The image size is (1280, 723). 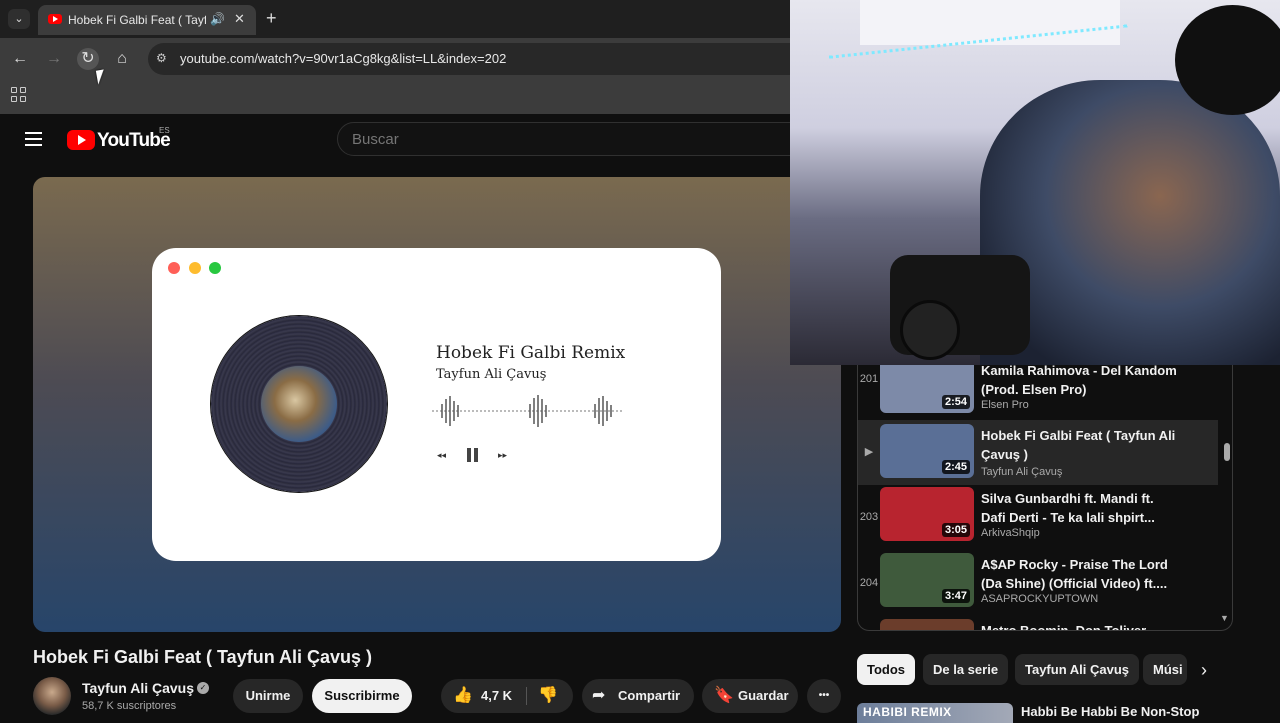 I want to click on window-maximize-dot, so click(x=215, y=268).